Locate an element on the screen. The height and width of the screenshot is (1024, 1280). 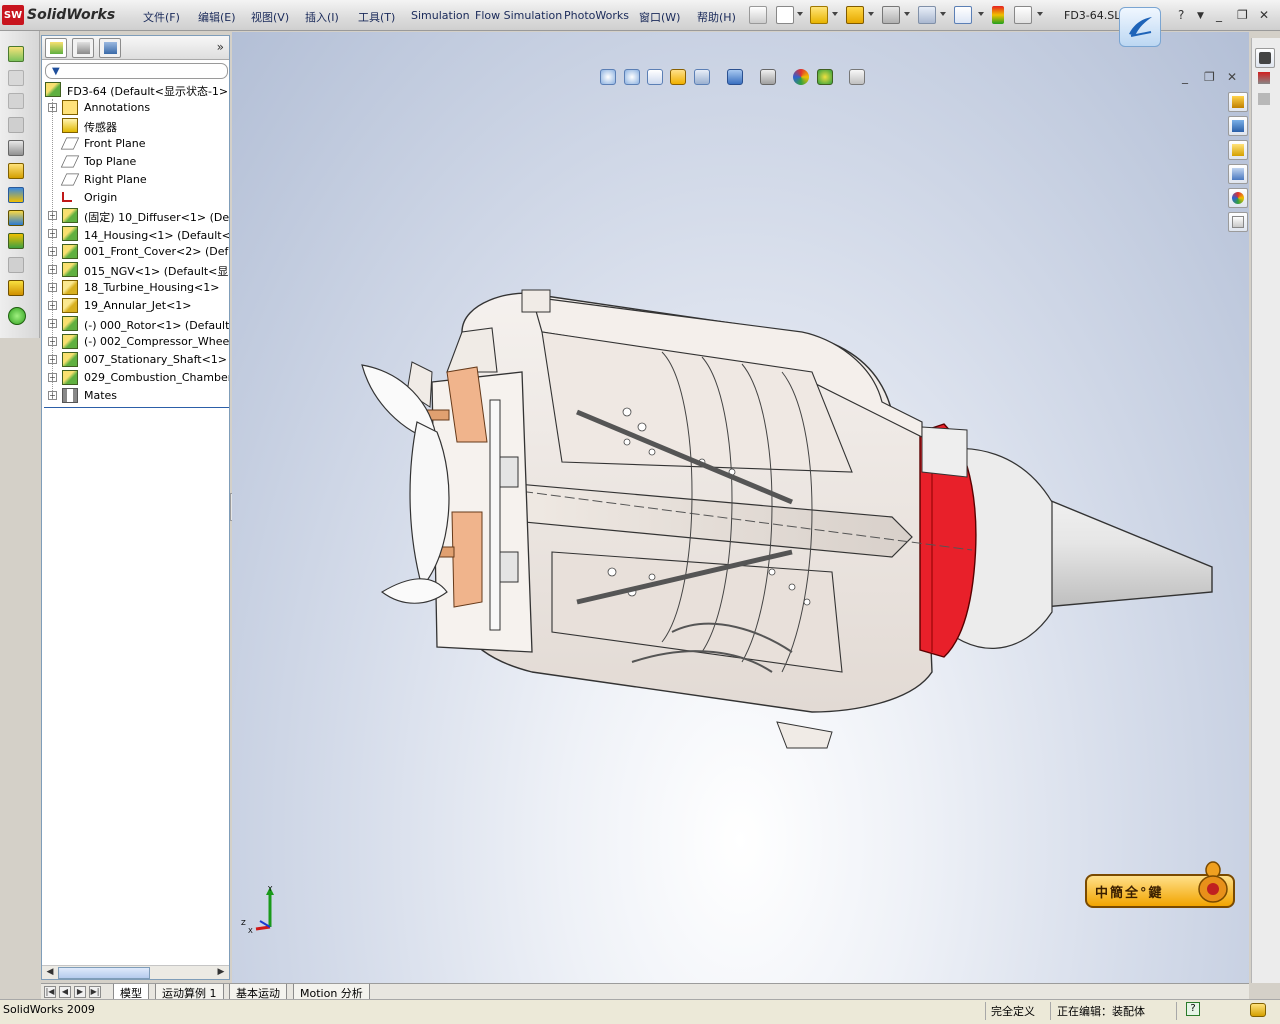
viewport-restore-button: ❐ is located at coordinates (1209, 77).